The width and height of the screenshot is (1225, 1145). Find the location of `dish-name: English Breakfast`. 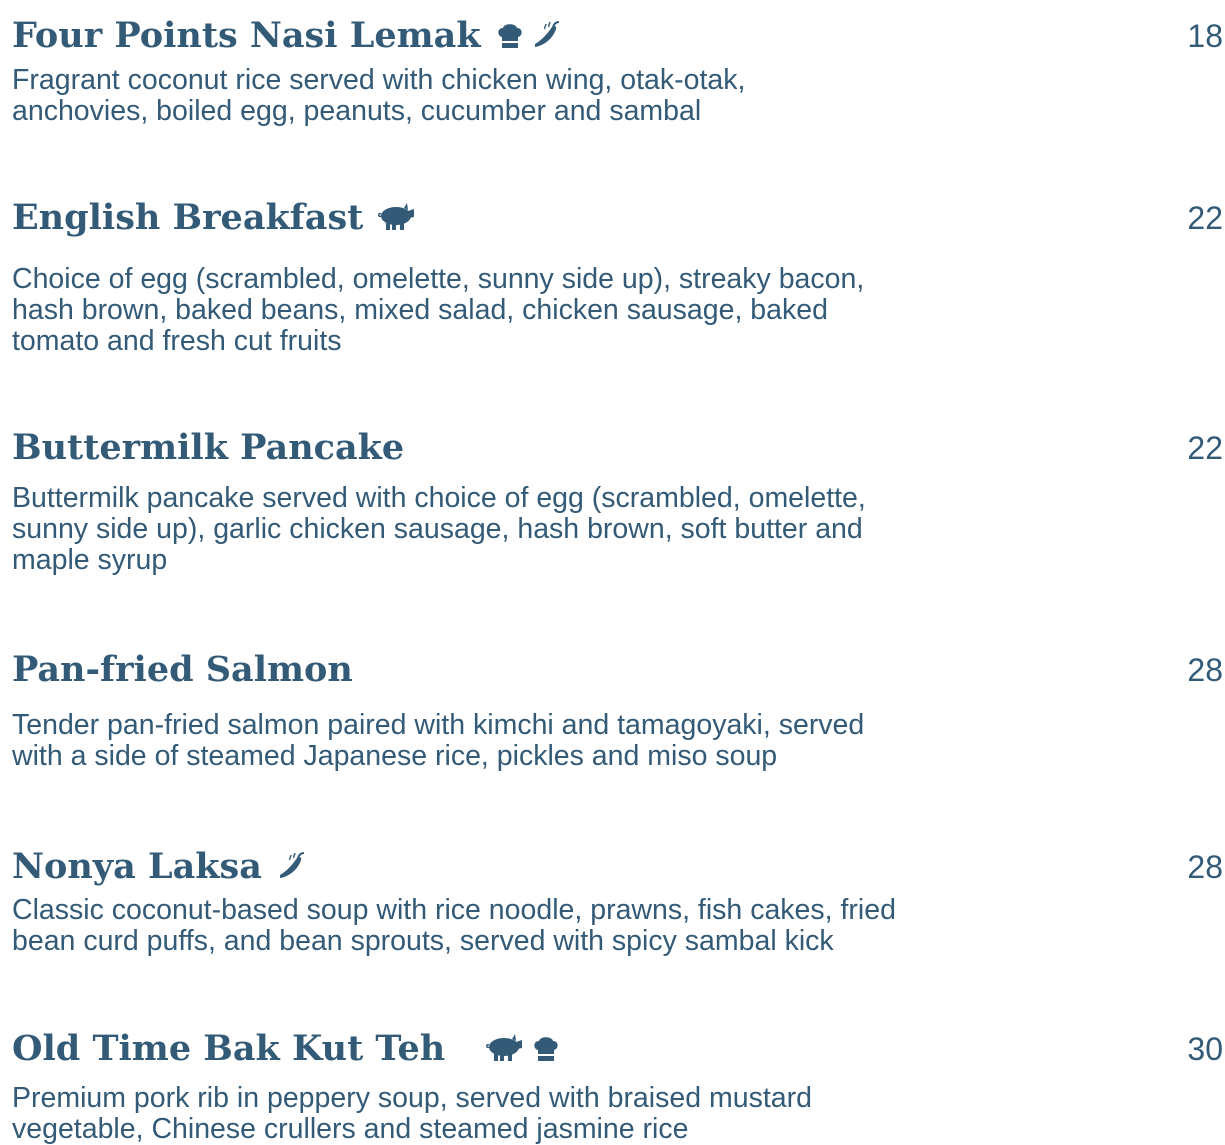

dish-name: English Breakfast is located at coordinates (217, 219).